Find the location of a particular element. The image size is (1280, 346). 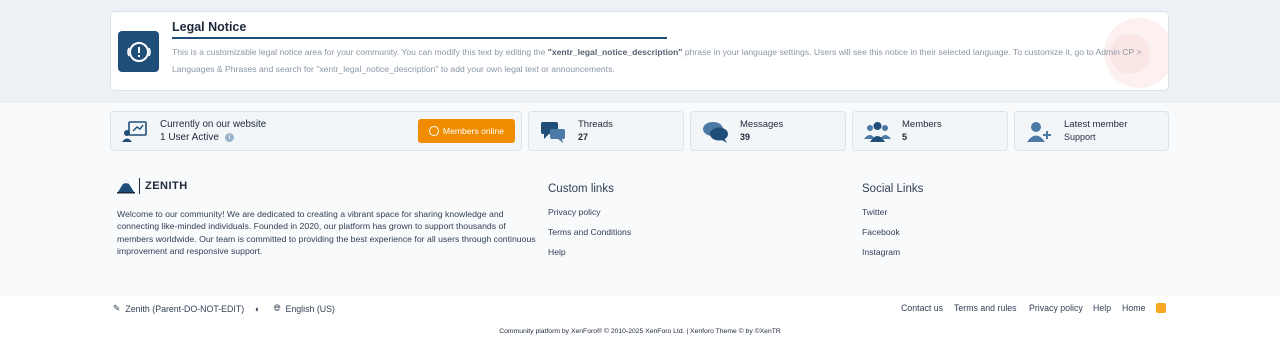

stat-messages-label: Messages is located at coordinates (762, 124).